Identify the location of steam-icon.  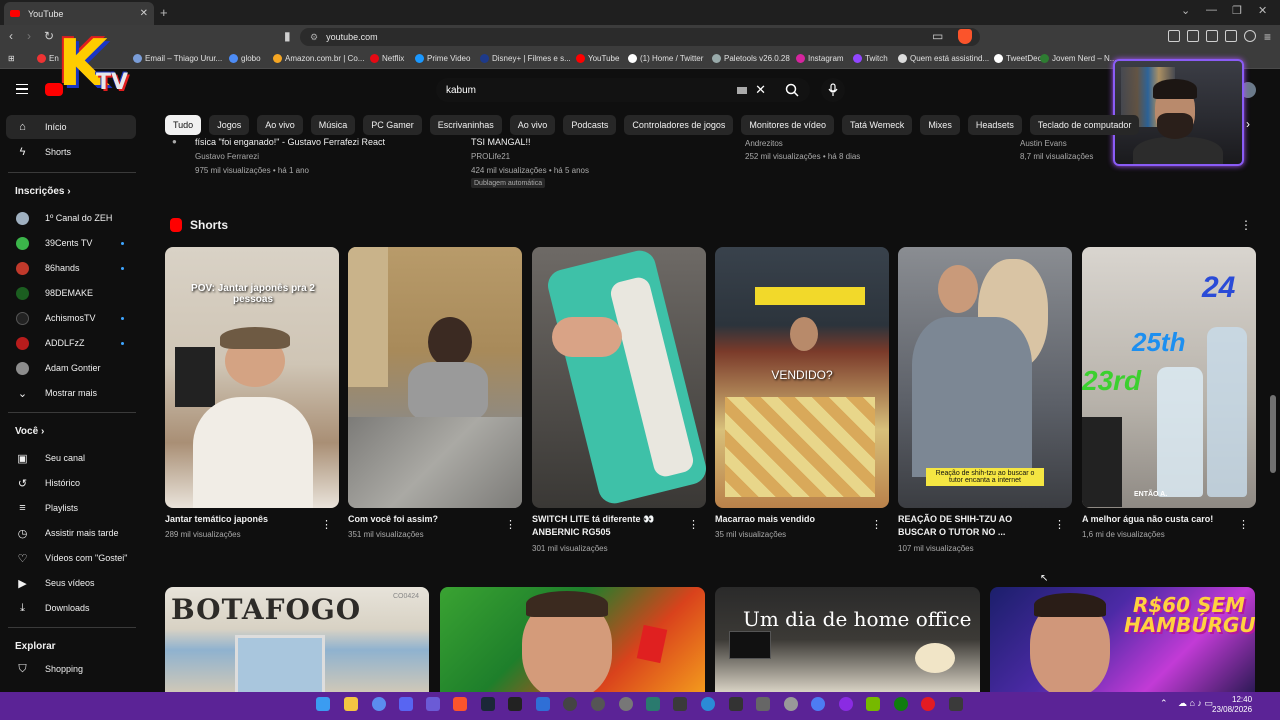
(488, 704).